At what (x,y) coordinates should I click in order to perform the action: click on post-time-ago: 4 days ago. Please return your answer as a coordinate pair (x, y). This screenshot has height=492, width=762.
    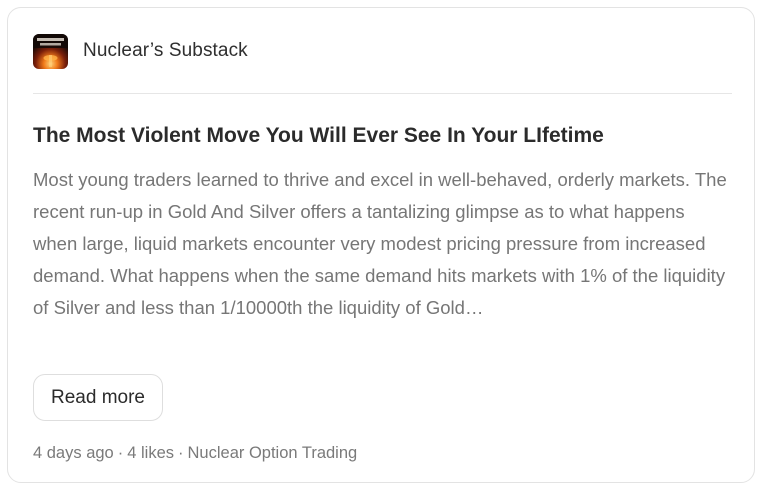
    Looking at the image, I should click on (73, 453).